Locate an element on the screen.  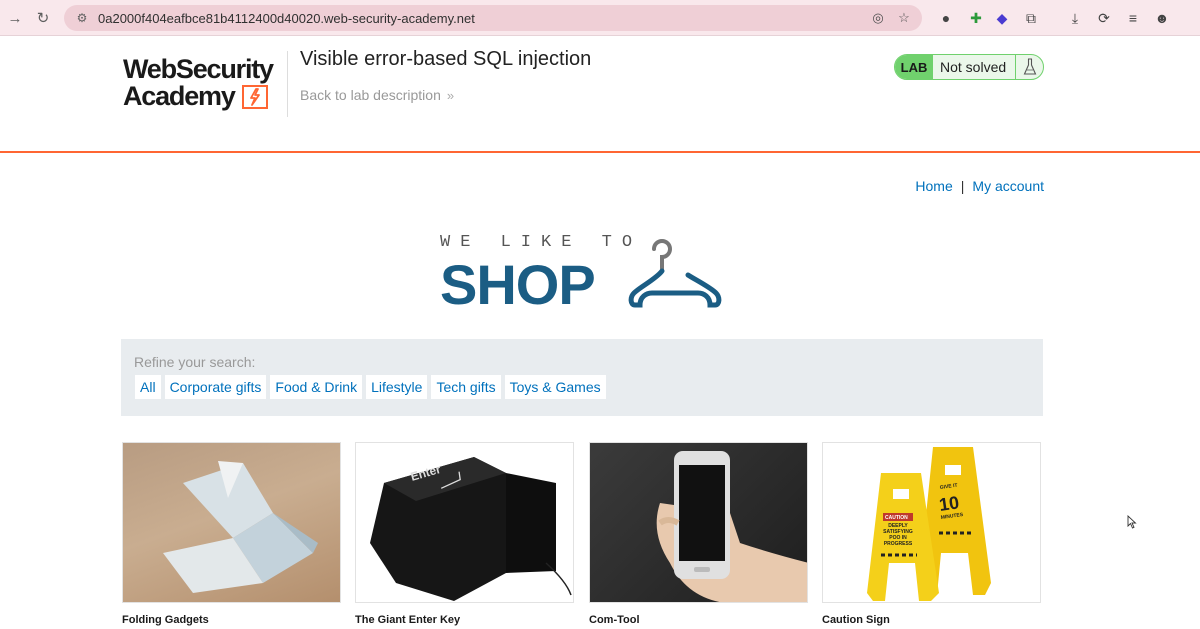
home-link: Home is located at coordinates (933, 186).